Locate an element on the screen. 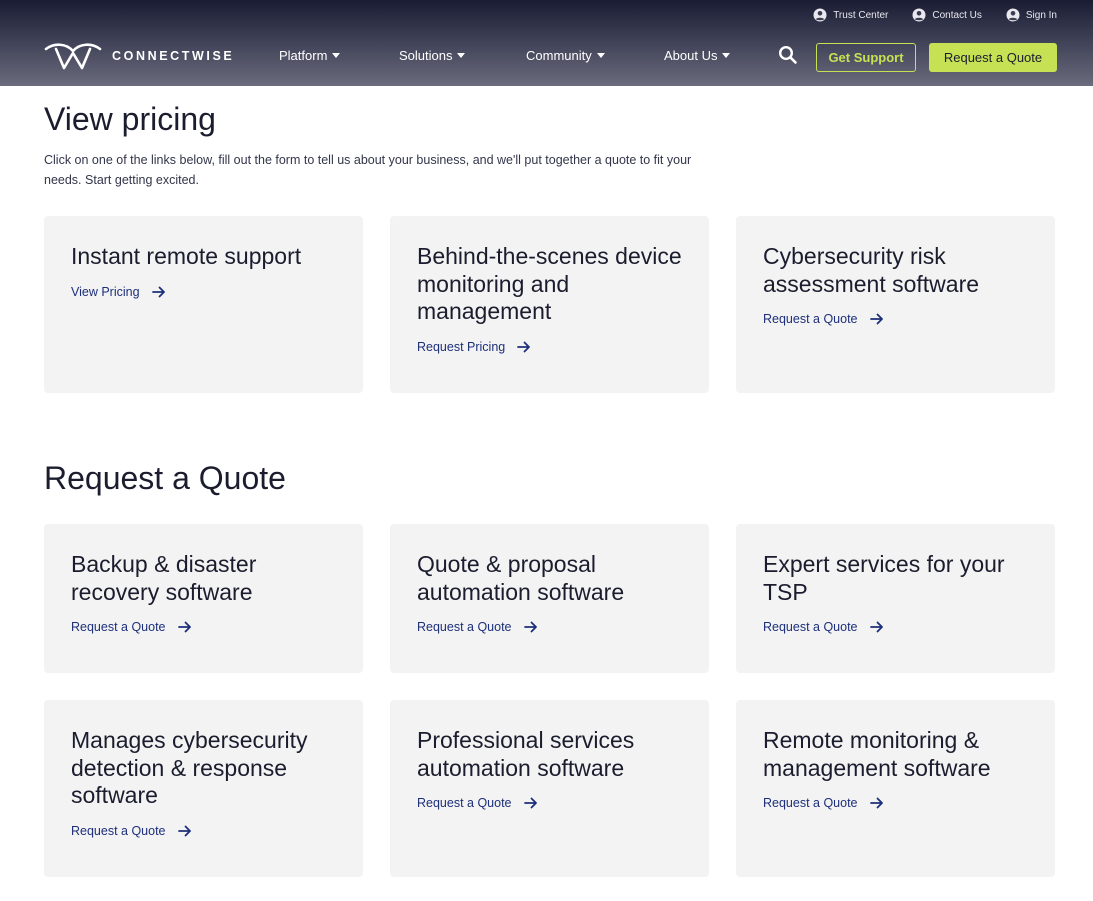 The width and height of the screenshot is (1093, 901). nav-community: Community is located at coordinates (565, 55).